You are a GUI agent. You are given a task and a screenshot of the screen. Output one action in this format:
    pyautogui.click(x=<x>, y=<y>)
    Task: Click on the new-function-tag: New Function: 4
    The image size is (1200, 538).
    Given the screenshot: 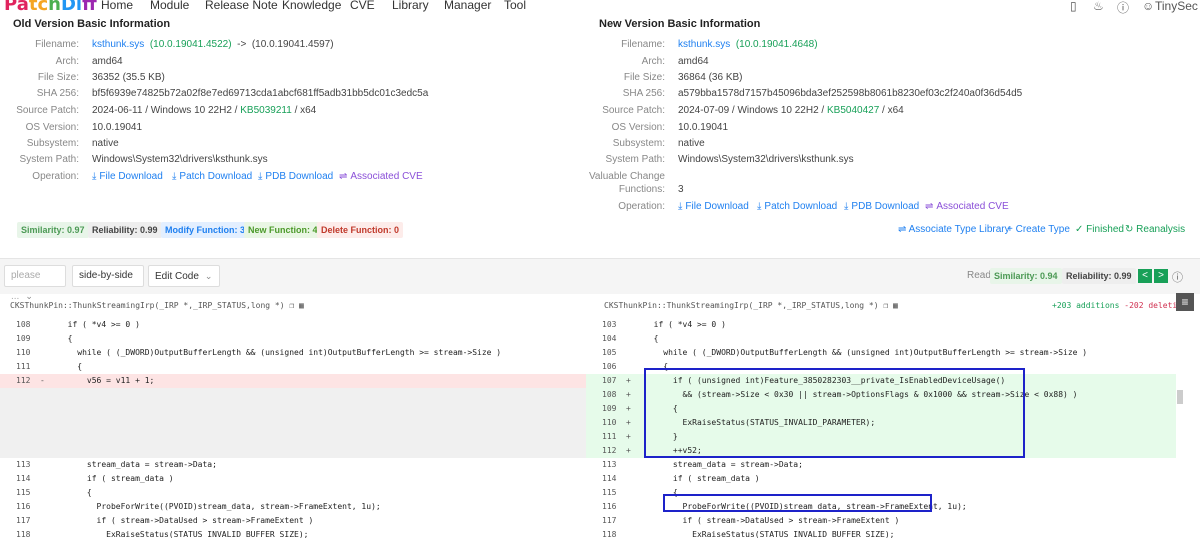 What is the action you would take?
    pyautogui.click(x=283, y=230)
    